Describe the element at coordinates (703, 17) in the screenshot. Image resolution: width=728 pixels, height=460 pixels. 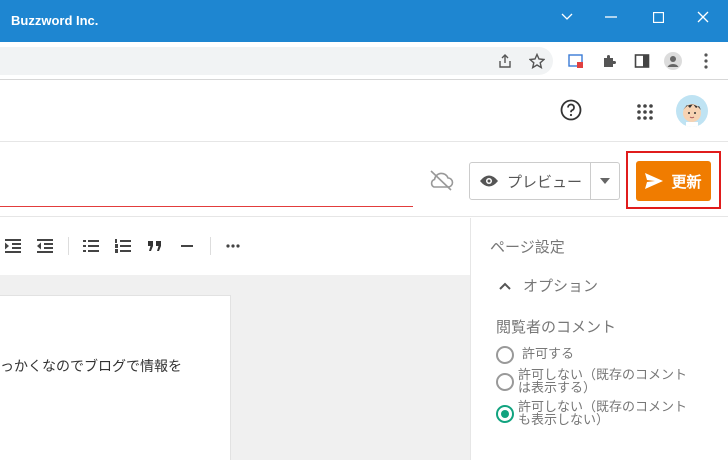
I see `close-button` at that location.